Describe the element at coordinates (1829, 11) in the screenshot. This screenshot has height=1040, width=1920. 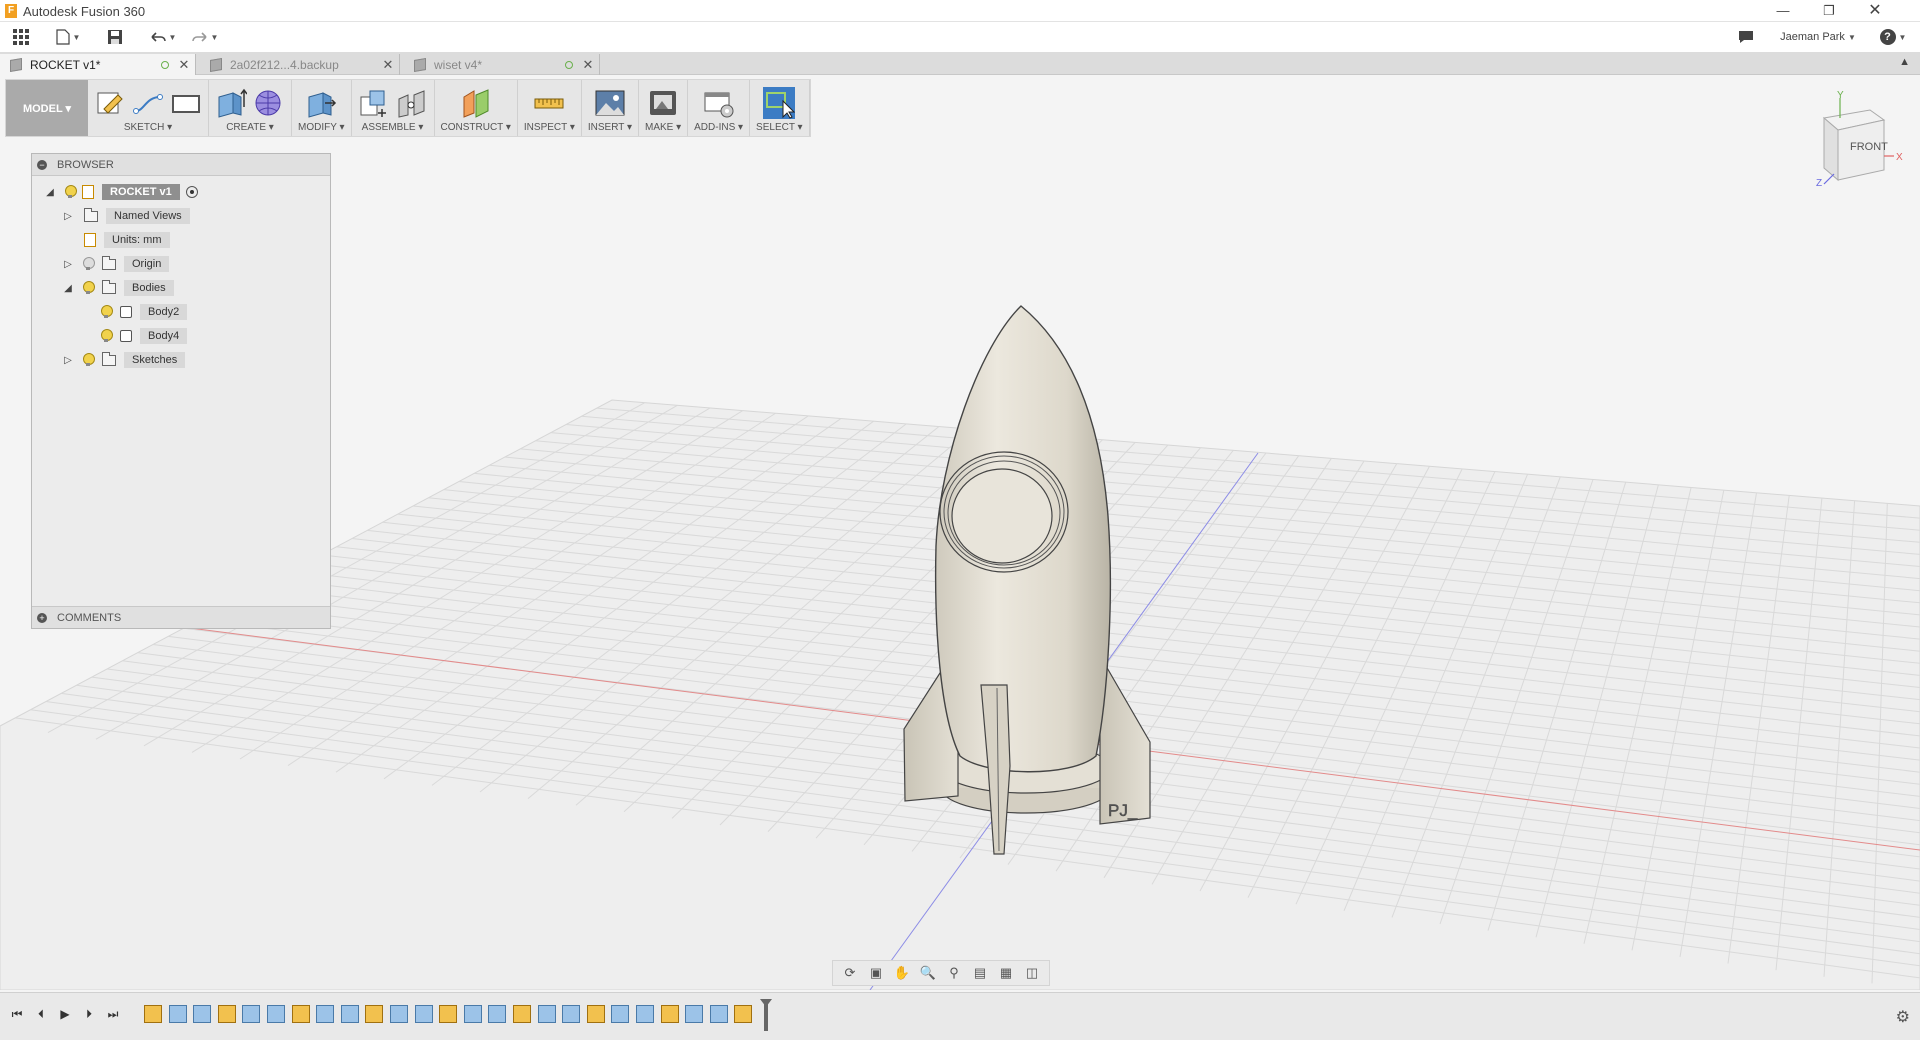
I see `restore-button: ❐` at that location.